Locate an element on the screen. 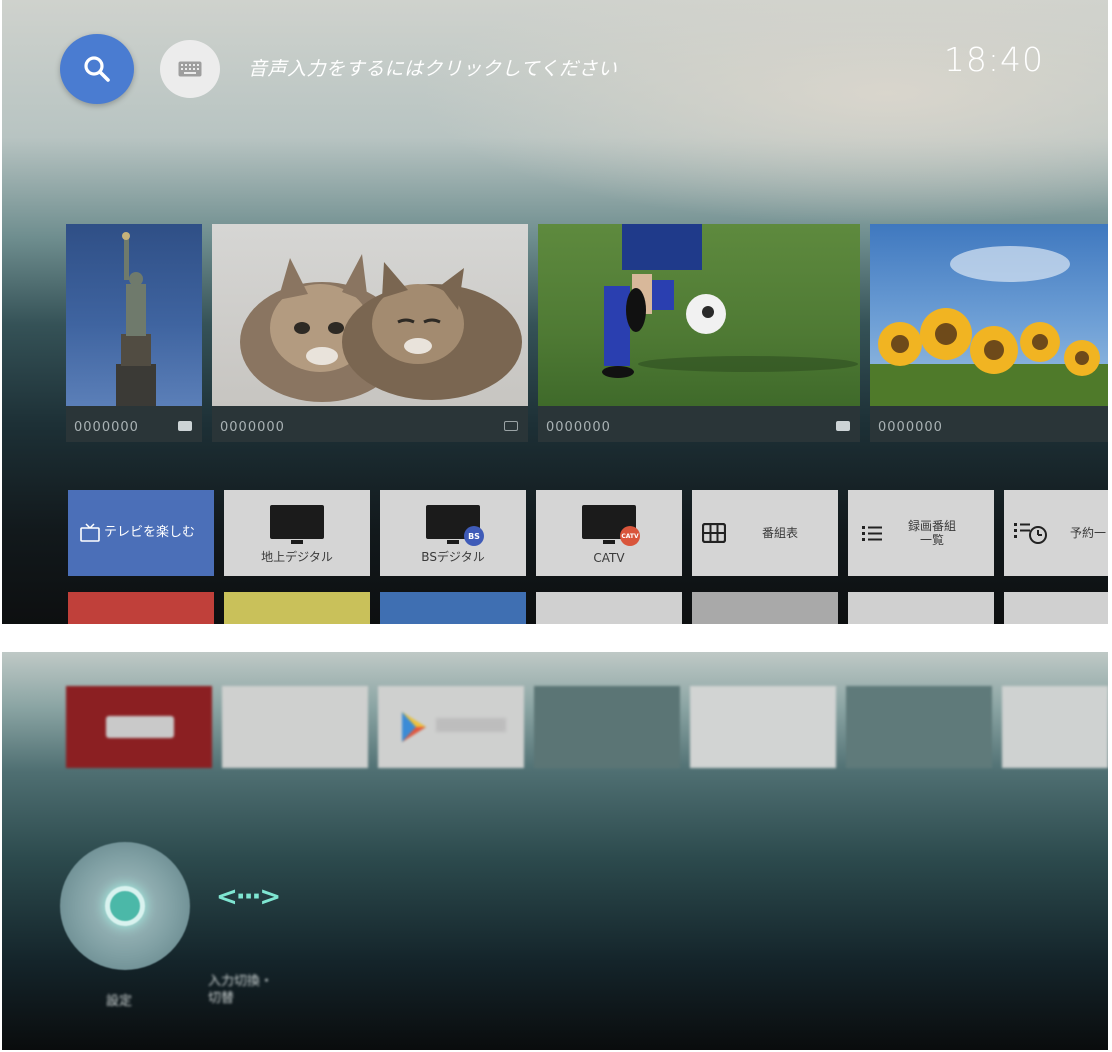  tile-program-guide: 番組表 is located at coordinates (765, 533).